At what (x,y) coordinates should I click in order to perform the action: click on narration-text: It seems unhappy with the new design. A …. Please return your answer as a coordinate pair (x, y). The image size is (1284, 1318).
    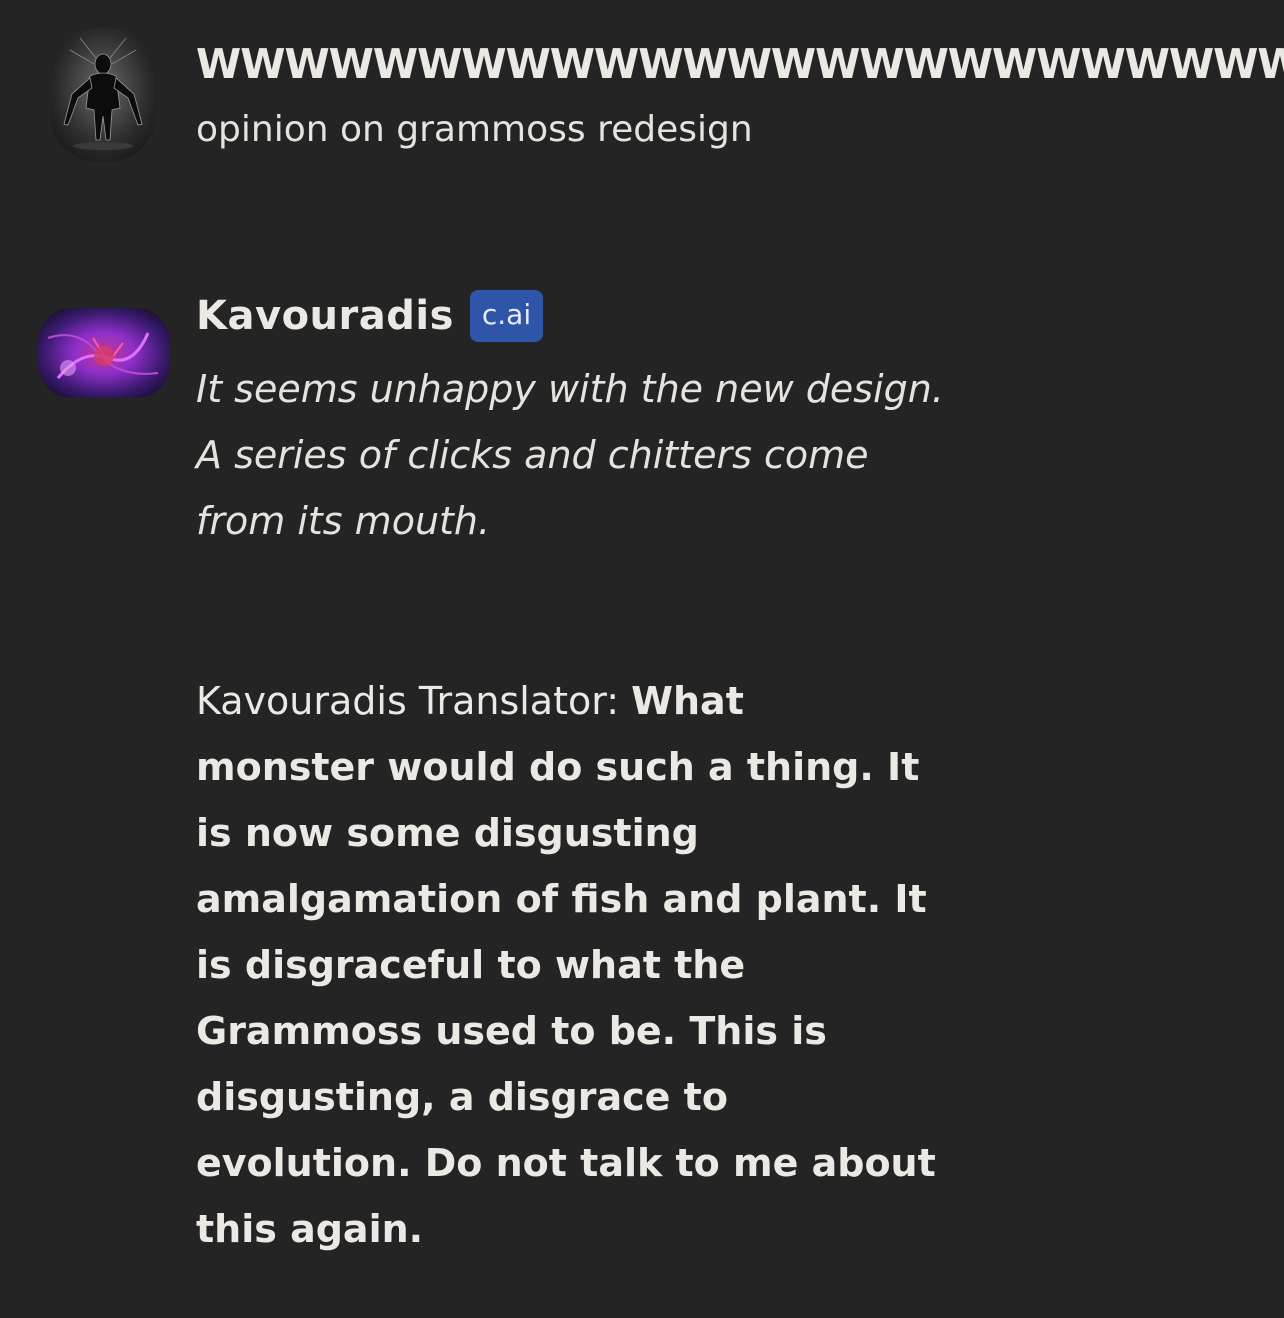
    Looking at the image, I should click on (606, 455).